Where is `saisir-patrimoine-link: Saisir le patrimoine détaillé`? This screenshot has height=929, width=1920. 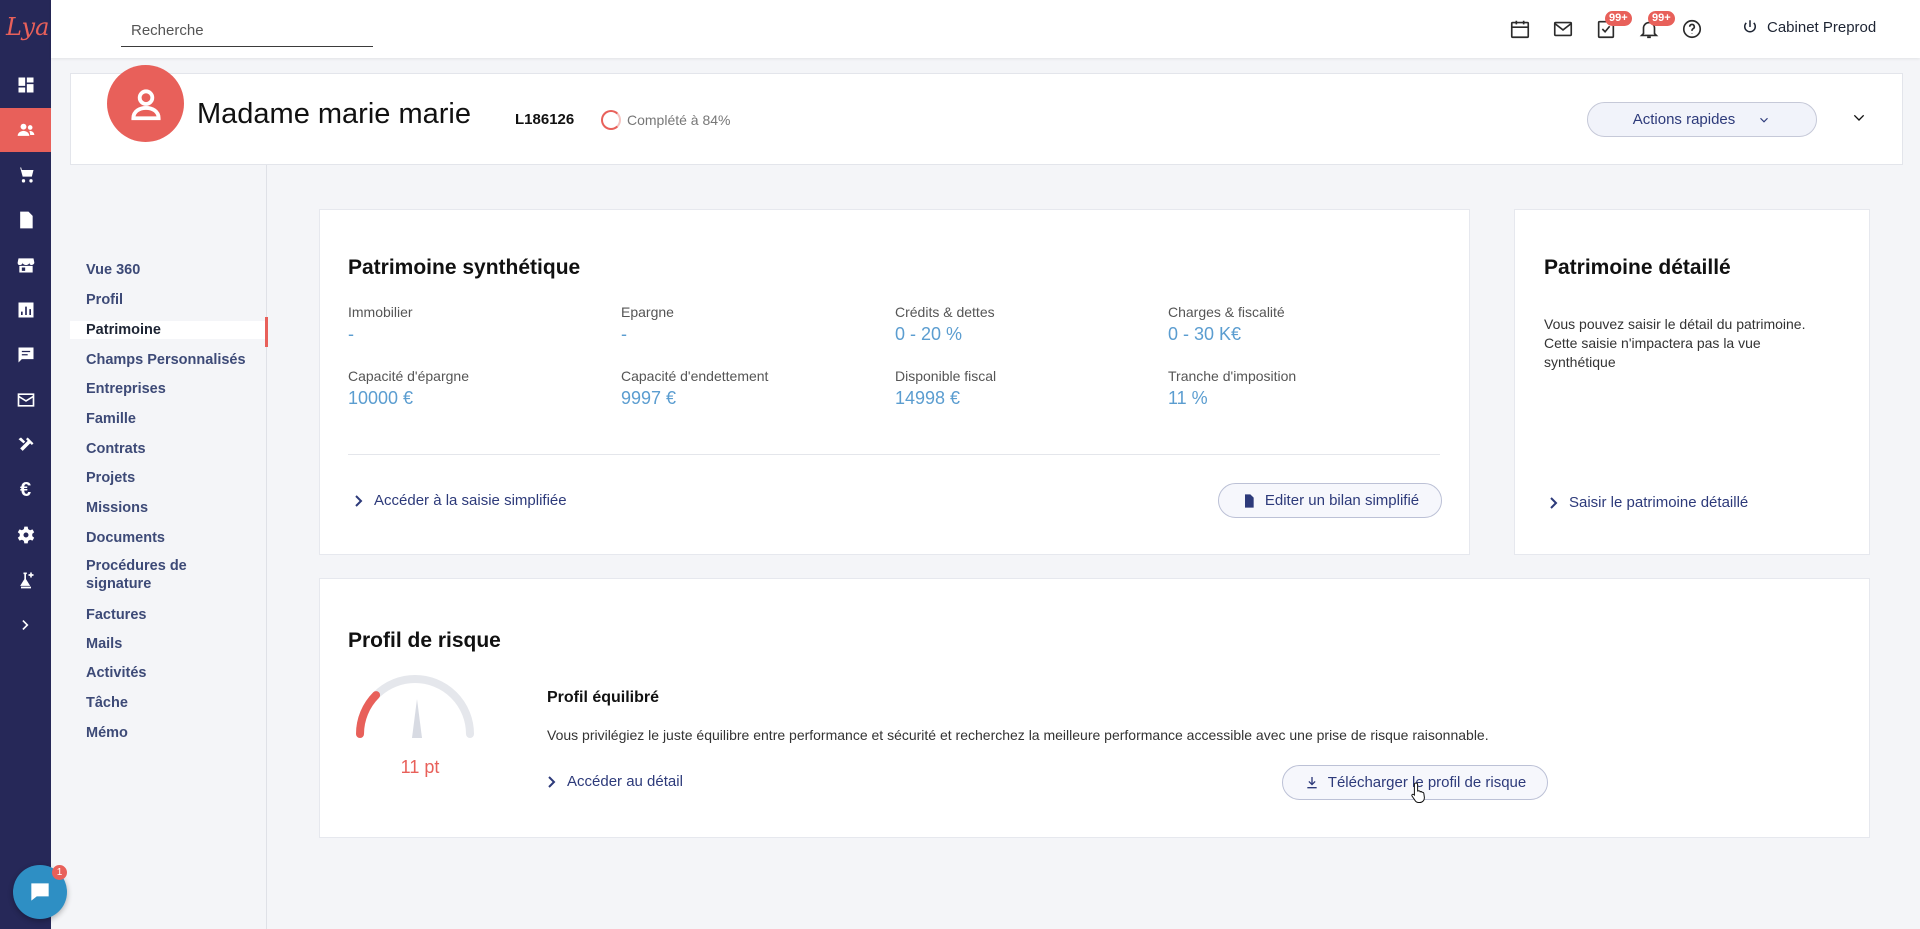 saisir-patrimoine-link: Saisir le patrimoine détaillé is located at coordinates (1648, 502).